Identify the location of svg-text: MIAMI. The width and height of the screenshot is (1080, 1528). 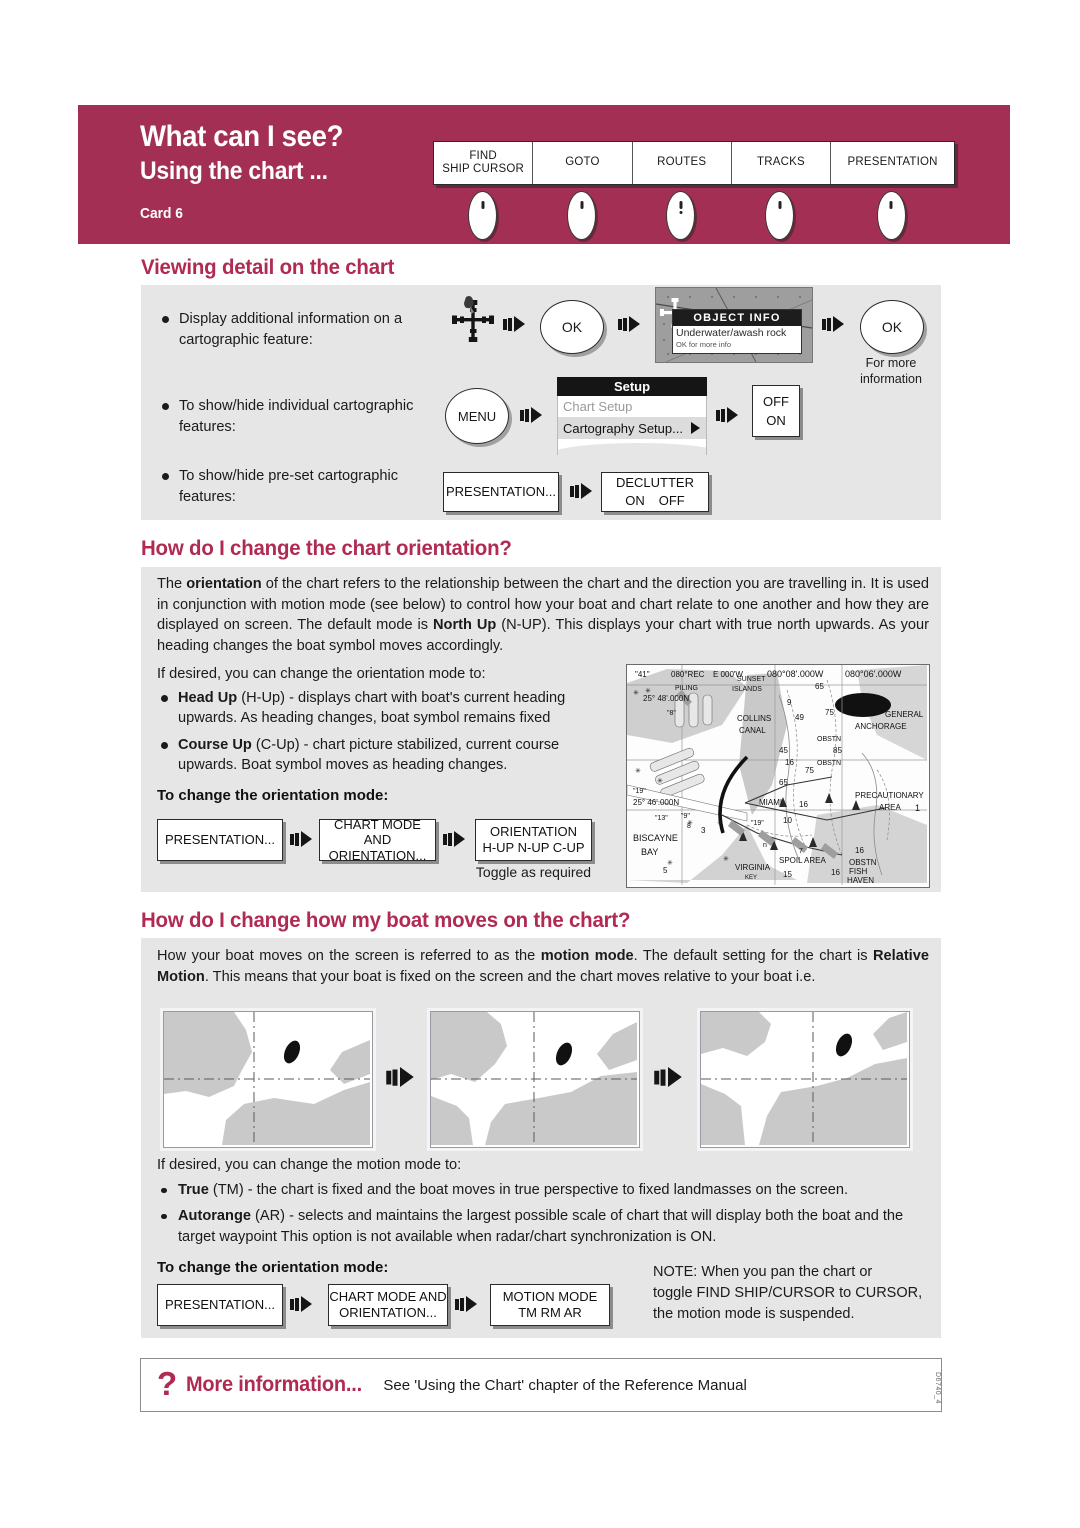
(770, 802).